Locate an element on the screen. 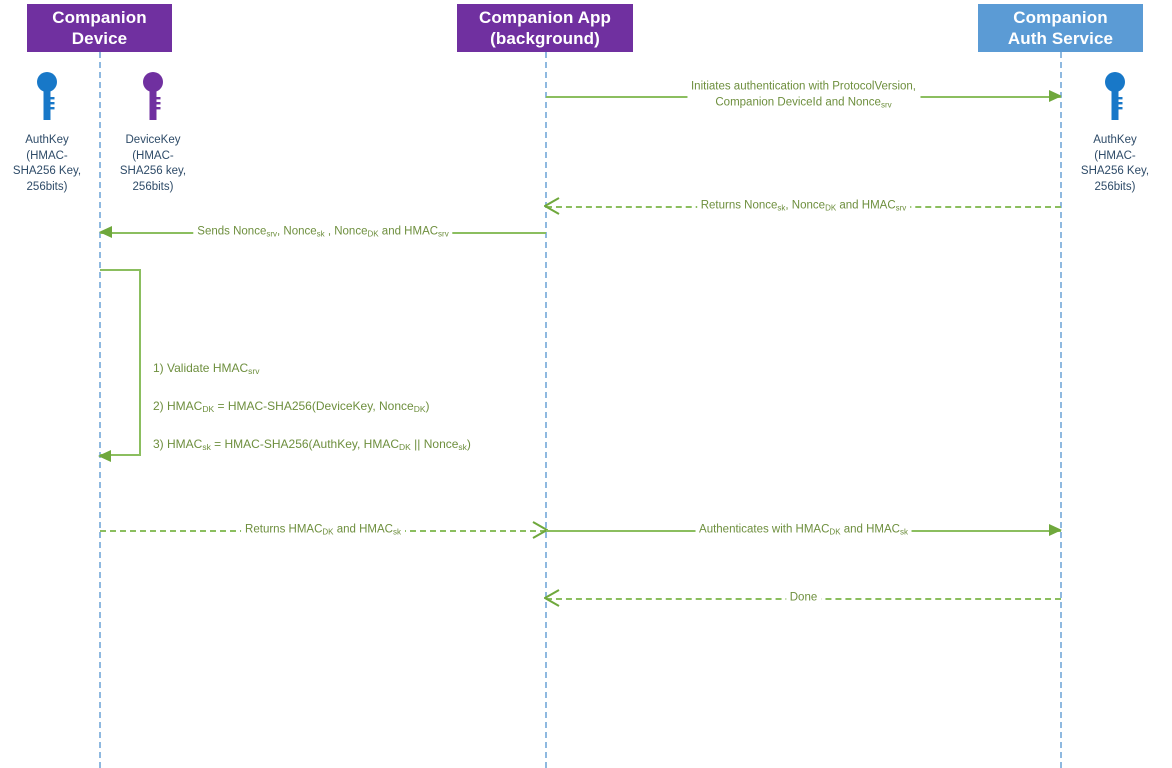 The image size is (1172, 768). message-text-returns-hmacs: Returns HMACDK and HMACsk is located at coordinates (323, 530).